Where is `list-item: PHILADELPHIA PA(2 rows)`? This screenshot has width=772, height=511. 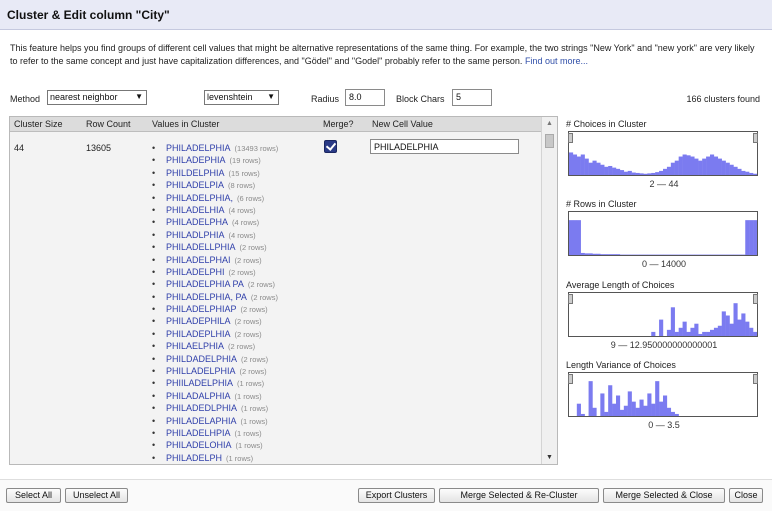
list-item: PHILADELPHIA PA(2 rows) is located at coordinates (240, 284).